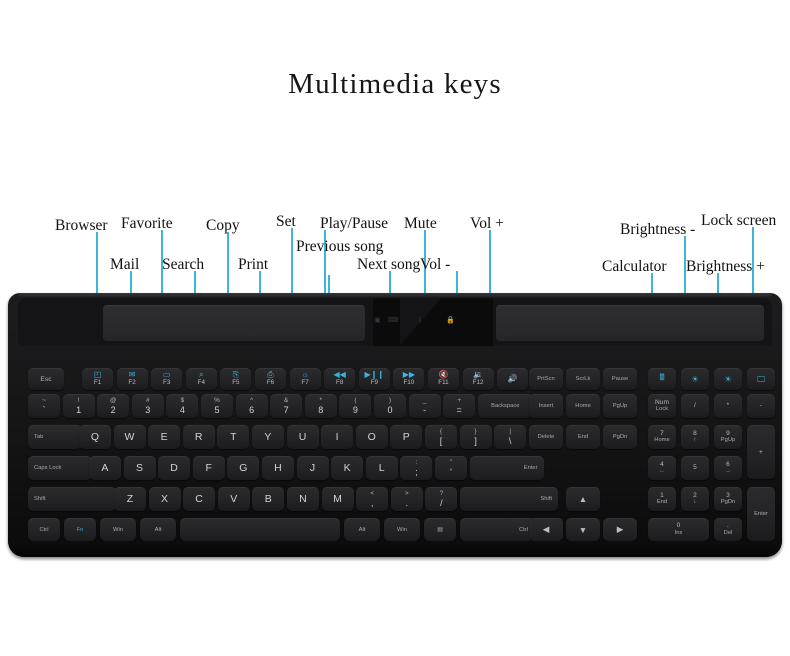 The image size is (790, 656). What do you see at coordinates (236, 379) in the screenshot?
I see `key-f5: ⎘ F5` at bounding box center [236, 379].